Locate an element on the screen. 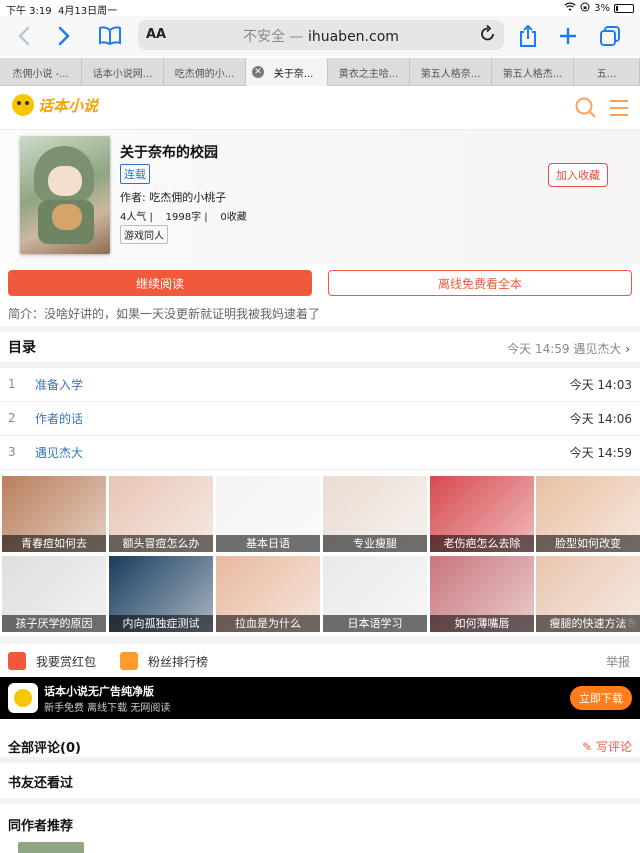 This screenshot has height=853, width=640. search-icon is located at coordinates (586, 108).